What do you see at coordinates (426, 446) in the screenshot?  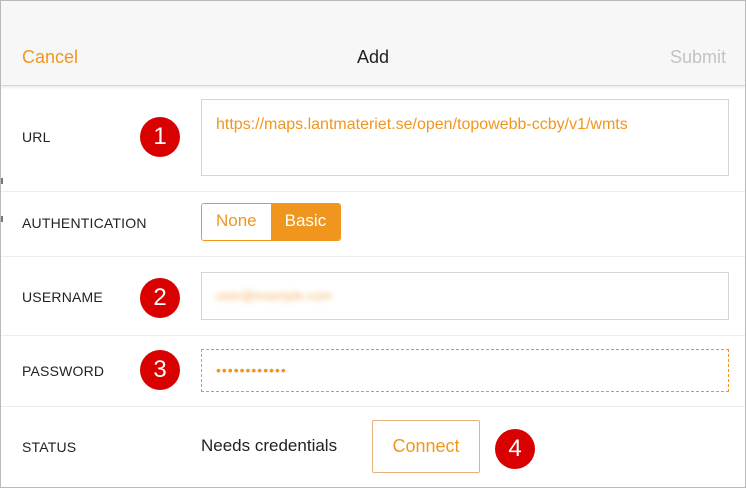 I see `connect-button: Connect` at bounding box center [426, 446].